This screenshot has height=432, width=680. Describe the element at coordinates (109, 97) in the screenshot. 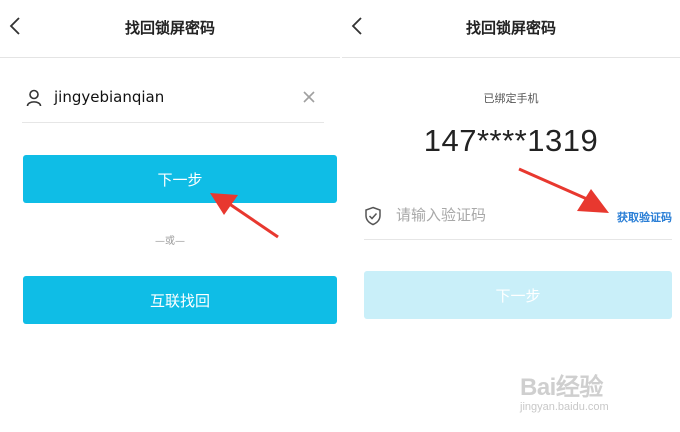

I see `username-value: jingyebianqian` at that location.